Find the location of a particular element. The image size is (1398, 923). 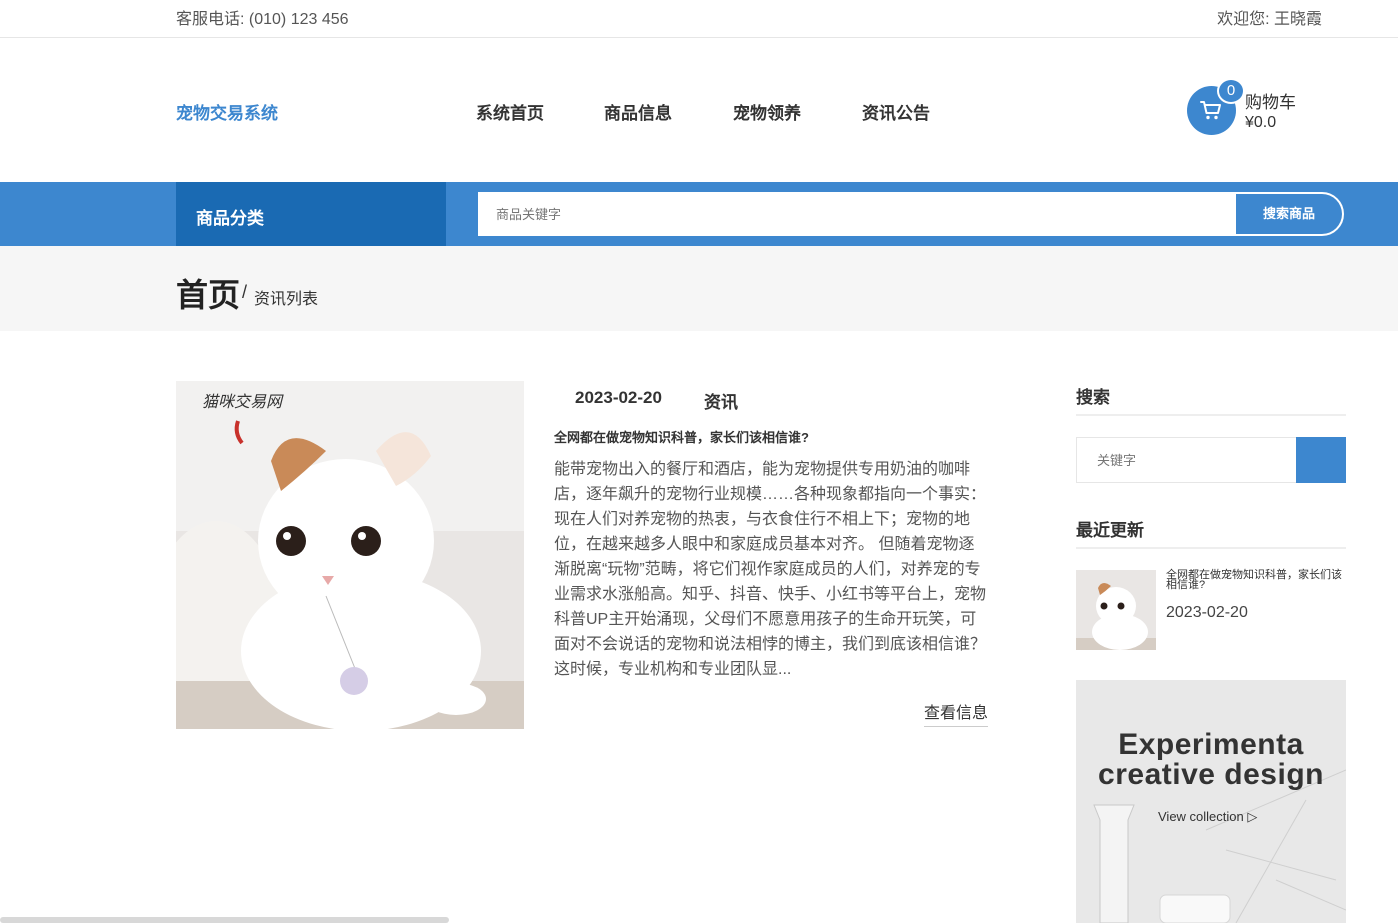

cart-icon is located at coordinates (1210, 110).